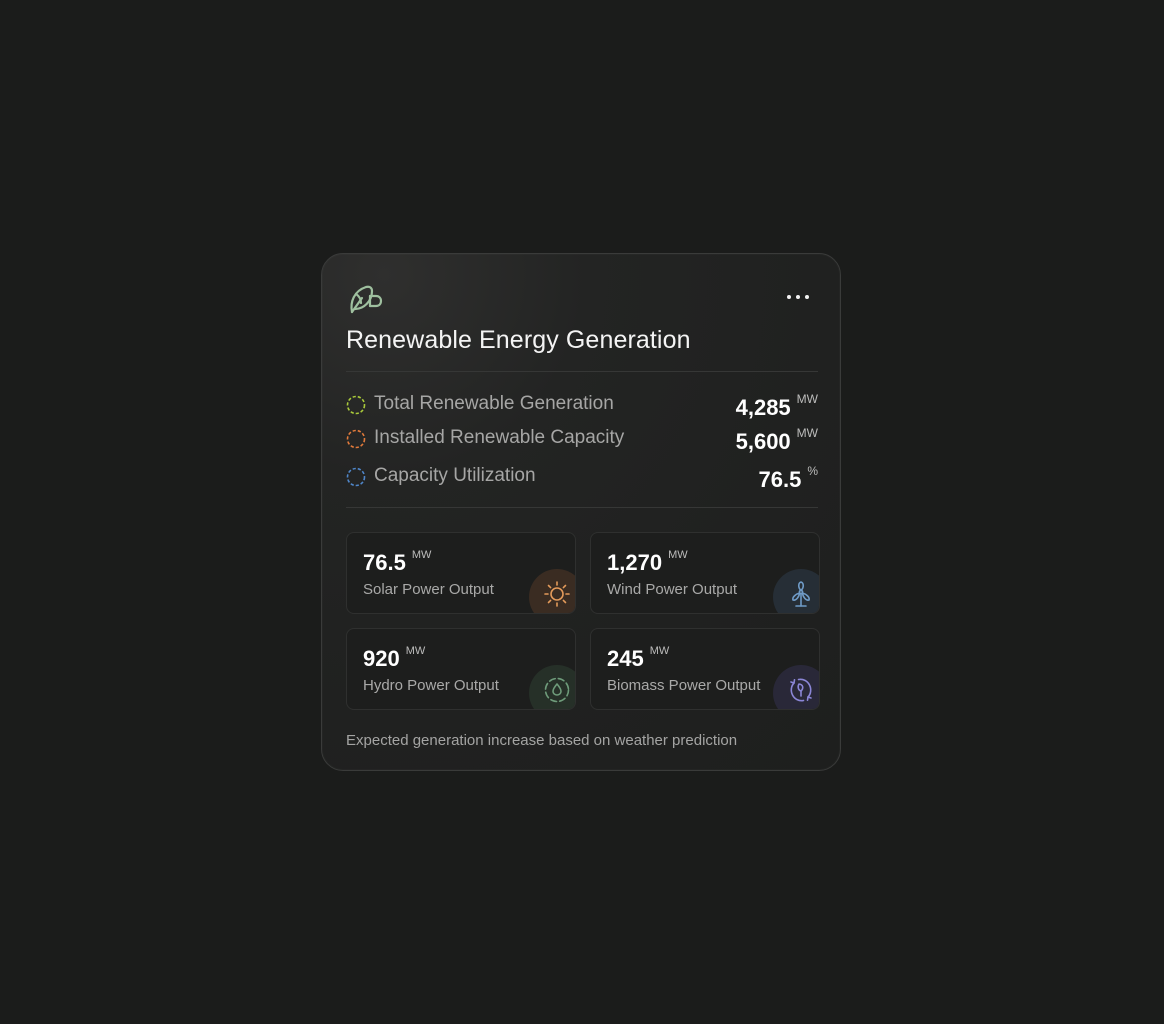 This screenshot has width=1164, height=1024. Describe the element at coordinates (455, 475) in the screenshot. I see `stat-label: Capacity Utilization` at that location.